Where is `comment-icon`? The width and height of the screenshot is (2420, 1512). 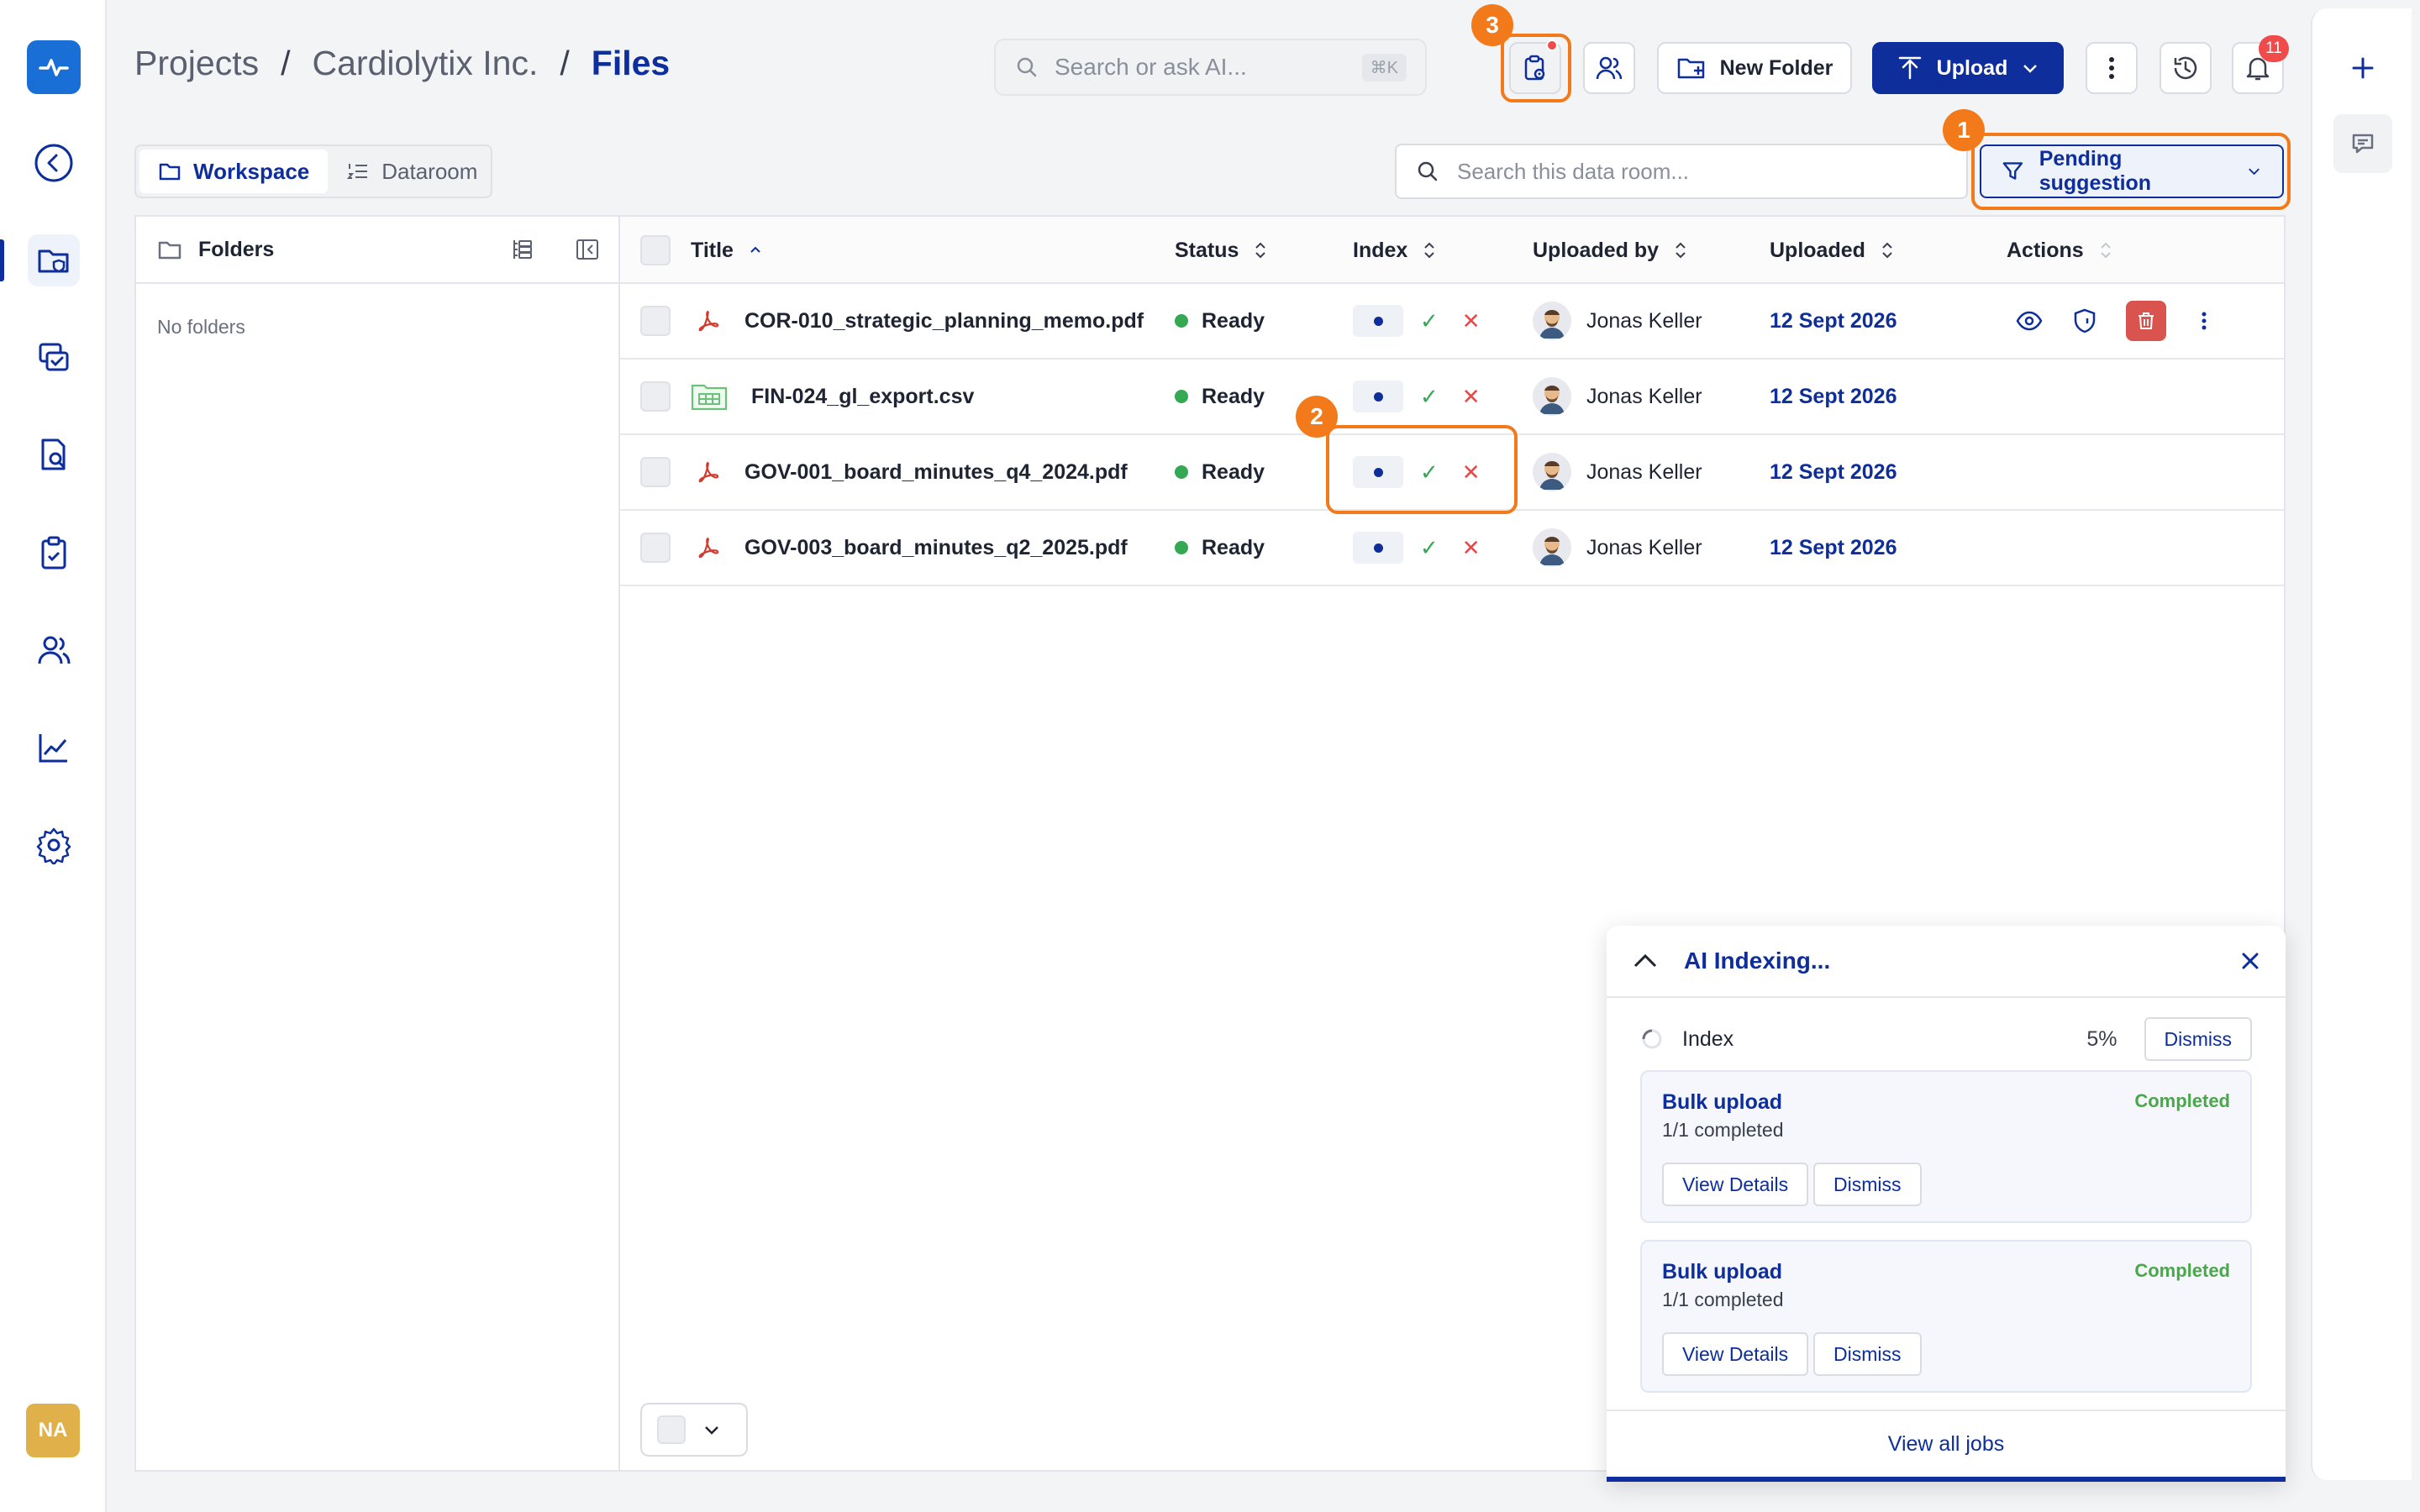 comment-icon is located at coordinates (2363, 144).